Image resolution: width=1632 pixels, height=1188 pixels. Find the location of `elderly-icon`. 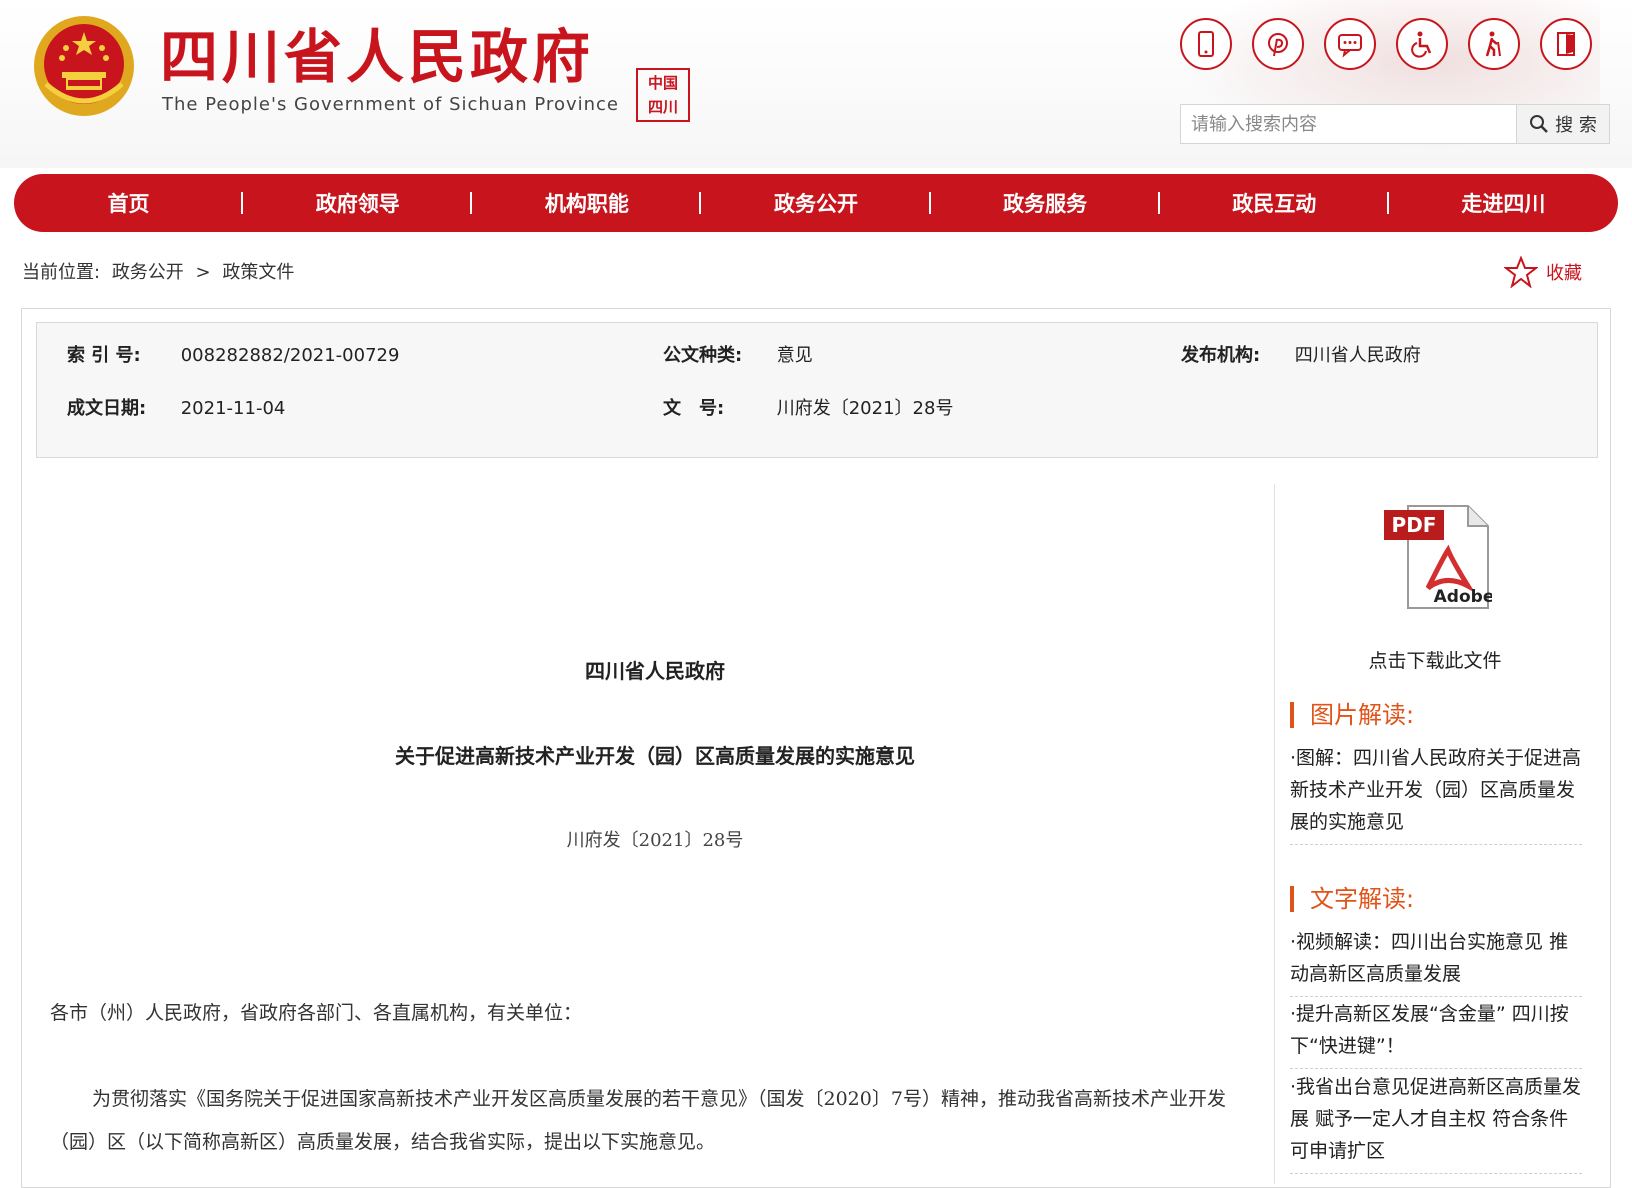

elderly-icon is located at coordinates (1494, 44).